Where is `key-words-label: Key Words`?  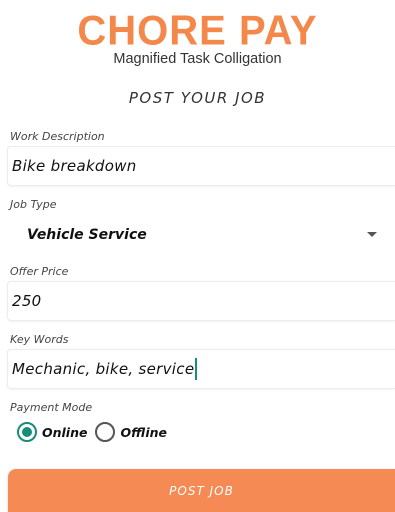
key-words-label: Key Words is located at coordinates (39, 339).